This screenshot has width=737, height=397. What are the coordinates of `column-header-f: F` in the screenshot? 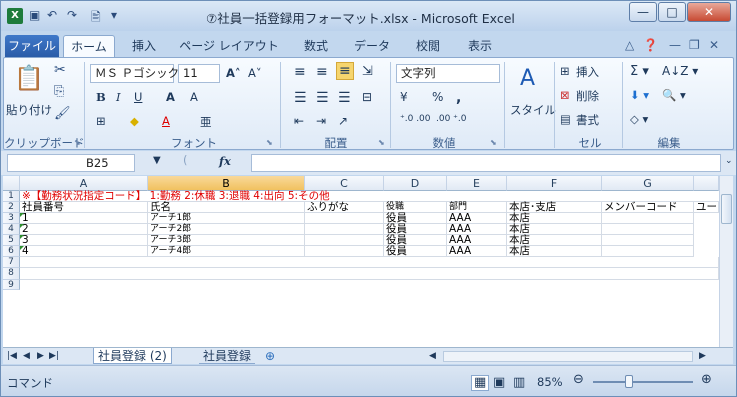 It's located at (554, 183).